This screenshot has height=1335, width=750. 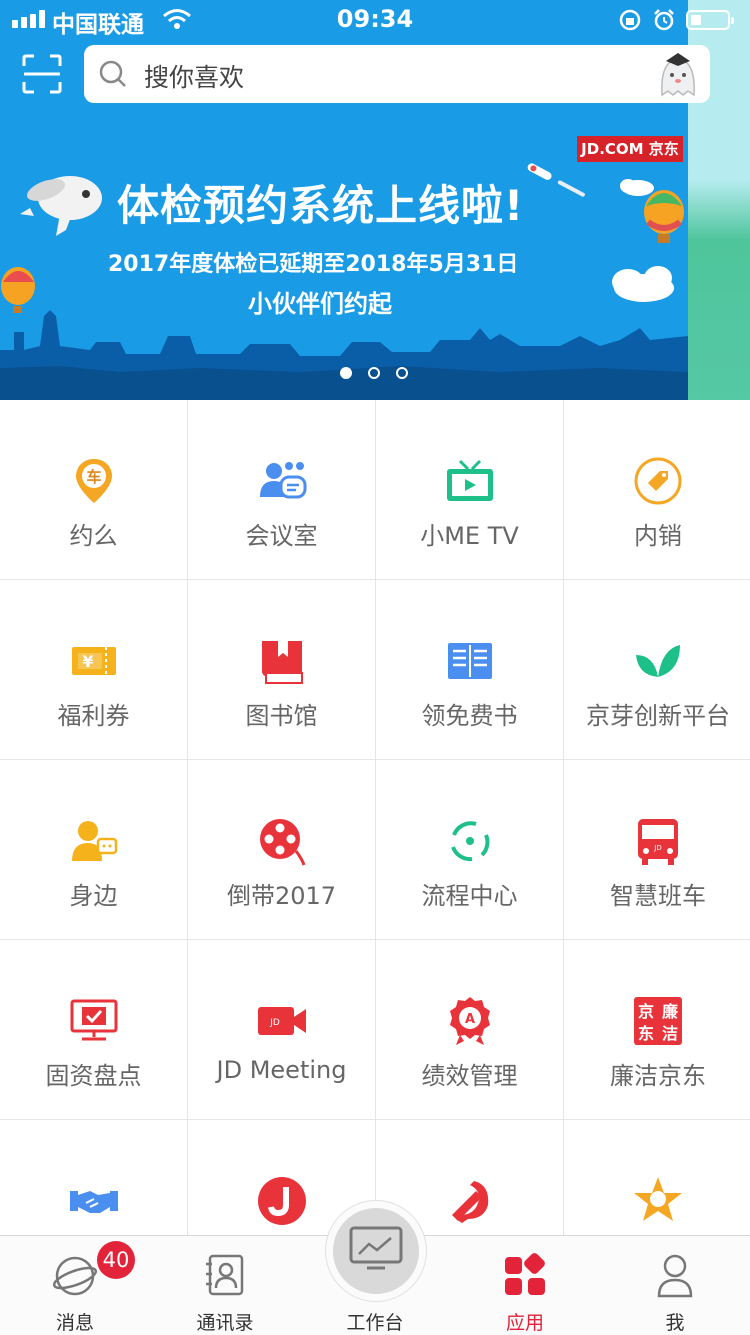 I want to click on app-tile-smart-shuttle: JD 智慧班车, so click(x=657, y=850).